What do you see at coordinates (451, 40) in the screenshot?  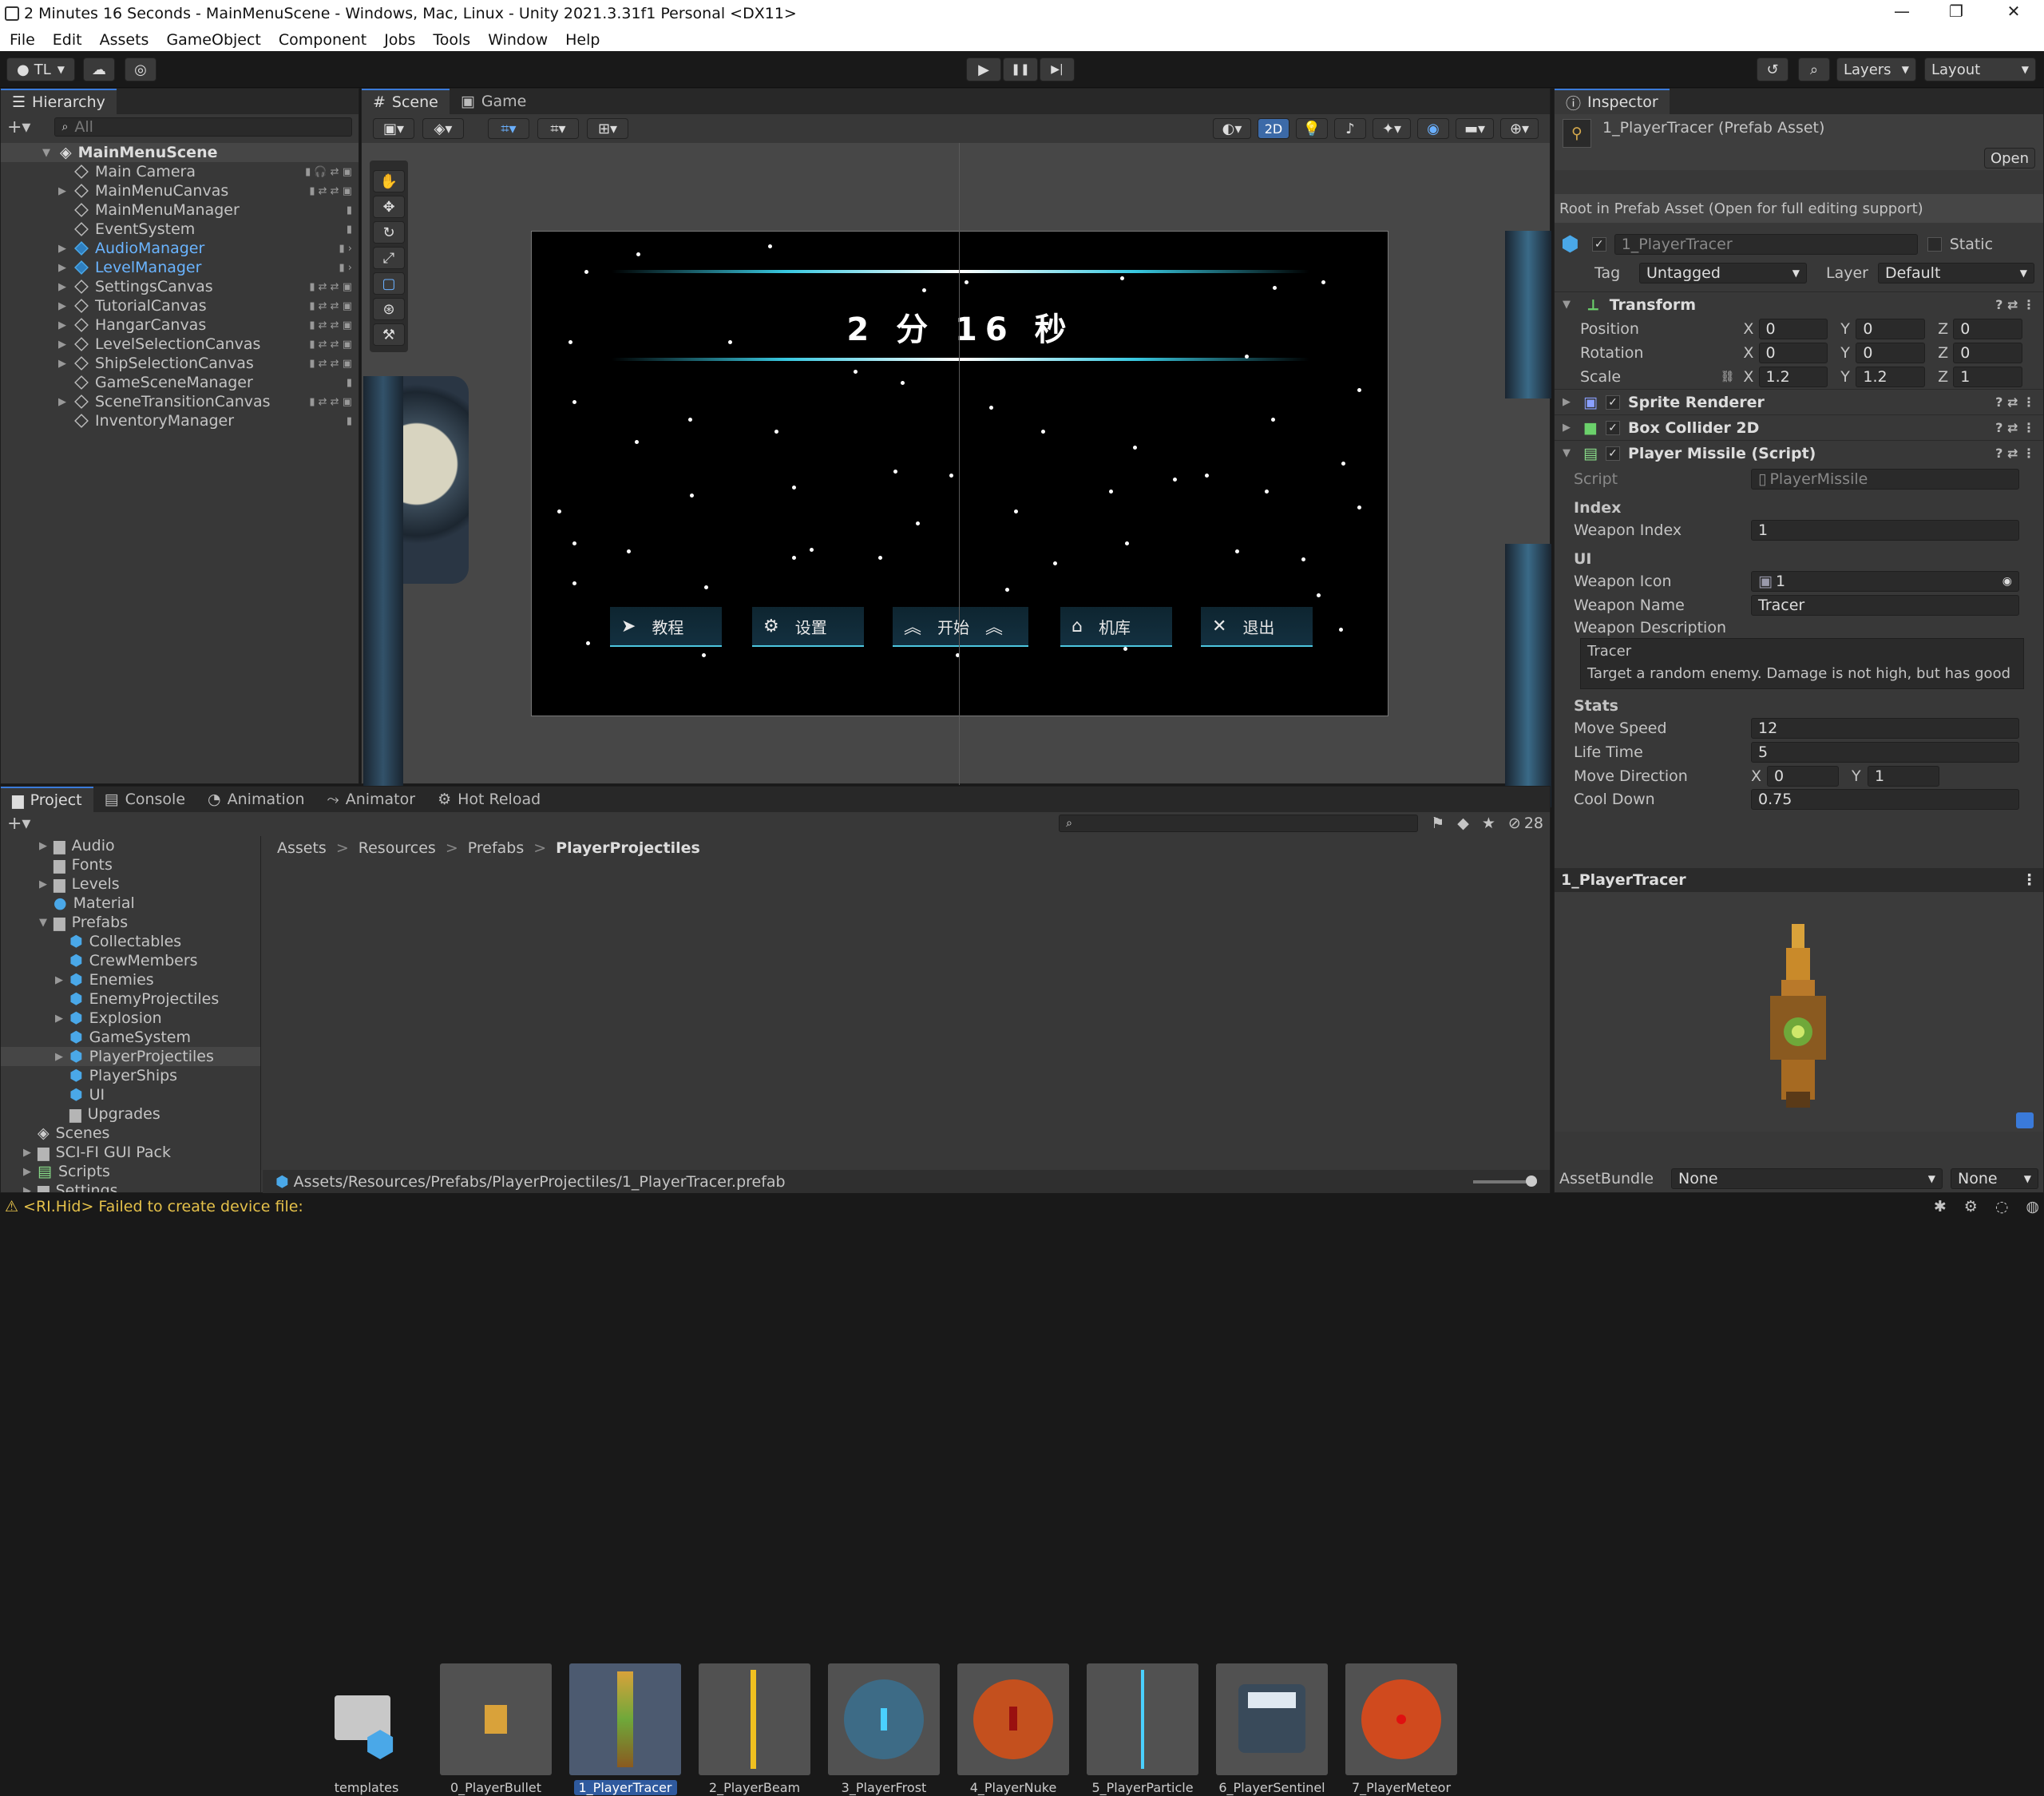 I see `menu-tools: Tools` at bounding box center [451, 40].